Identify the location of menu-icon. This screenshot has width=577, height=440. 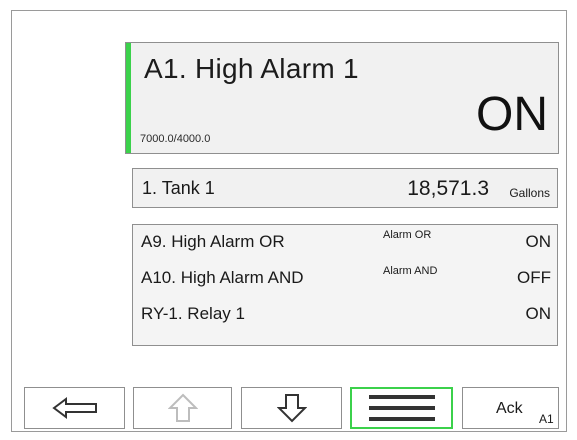
(401, 408).